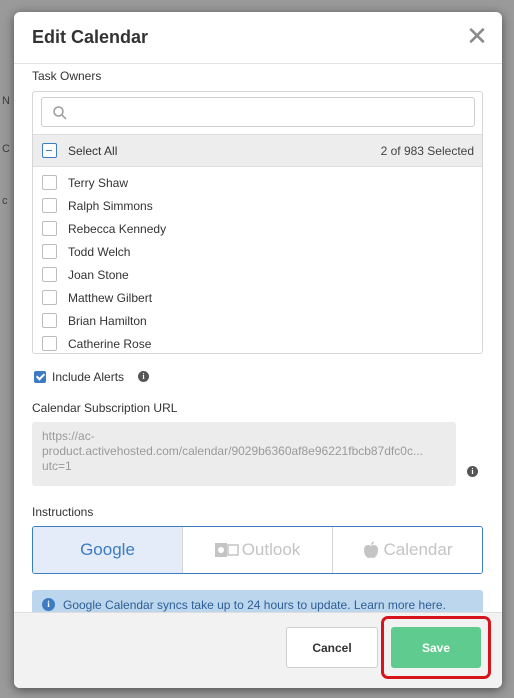  I want to click on list-item: Joan Stone, so click(257, 275).